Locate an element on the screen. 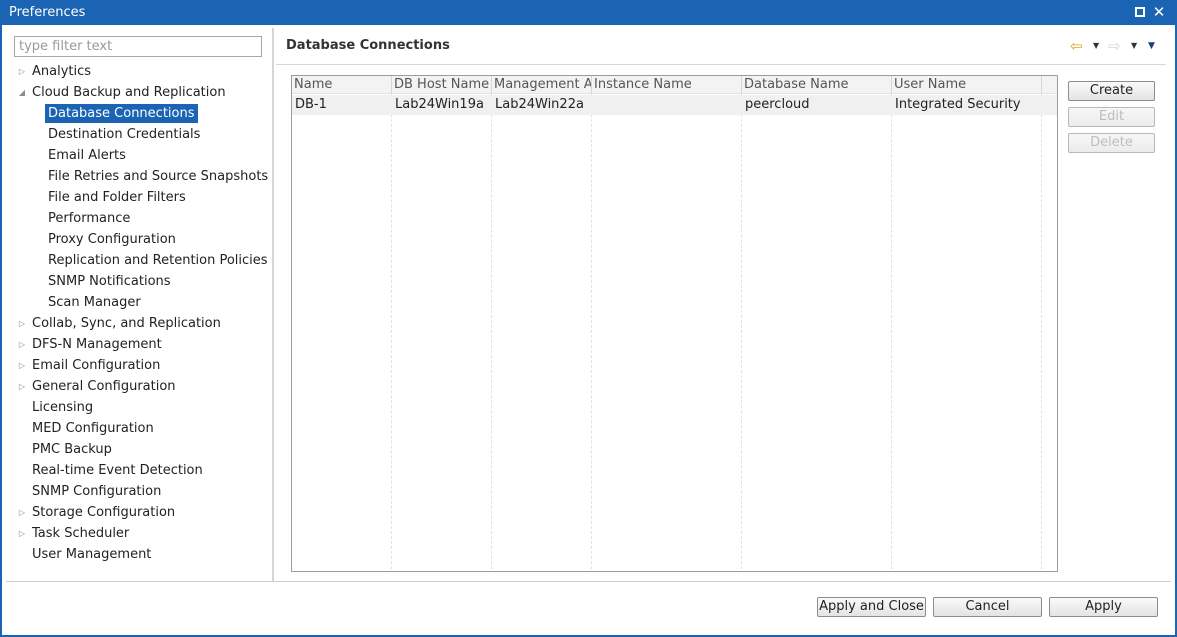 The height and width of the screenshot is (637, 1177). tree-item-label: General Configuration is located at coordinates (104, 386).